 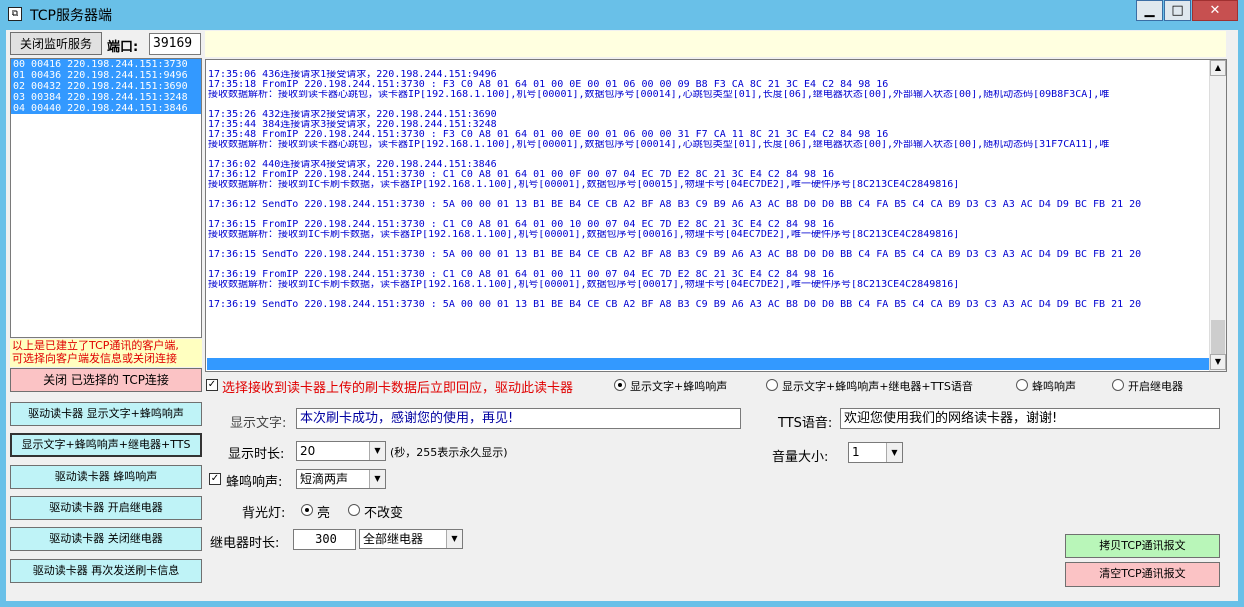 What do you see at coordinates (106, 64) in the screenshot?
I see `client-list-item: 00 00416 220.198.244.151:3730` at bounding box center [106, 64].